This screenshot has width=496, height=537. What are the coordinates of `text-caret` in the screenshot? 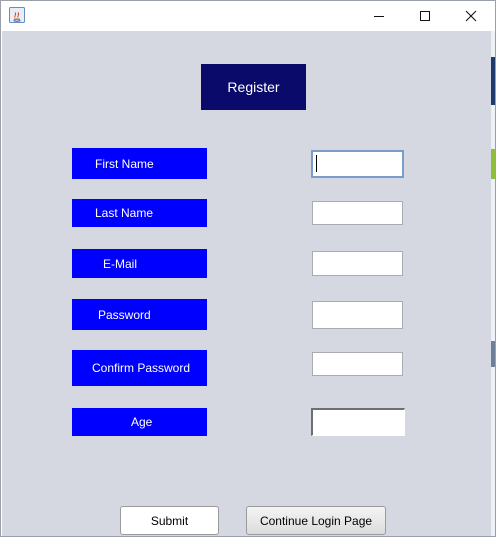 It's located at (316, 163).